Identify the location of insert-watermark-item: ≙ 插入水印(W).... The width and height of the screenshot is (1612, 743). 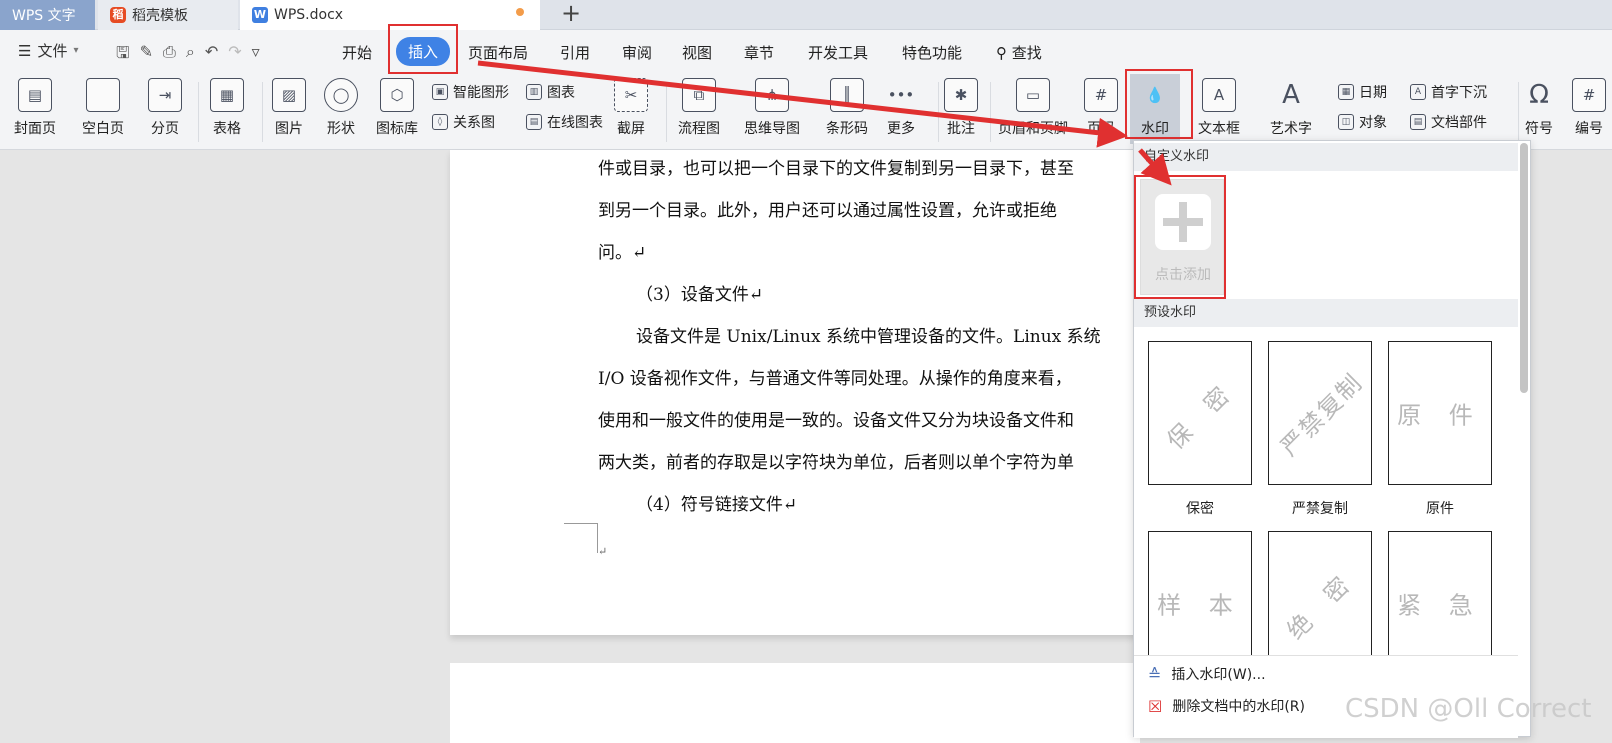
(1207, 674).